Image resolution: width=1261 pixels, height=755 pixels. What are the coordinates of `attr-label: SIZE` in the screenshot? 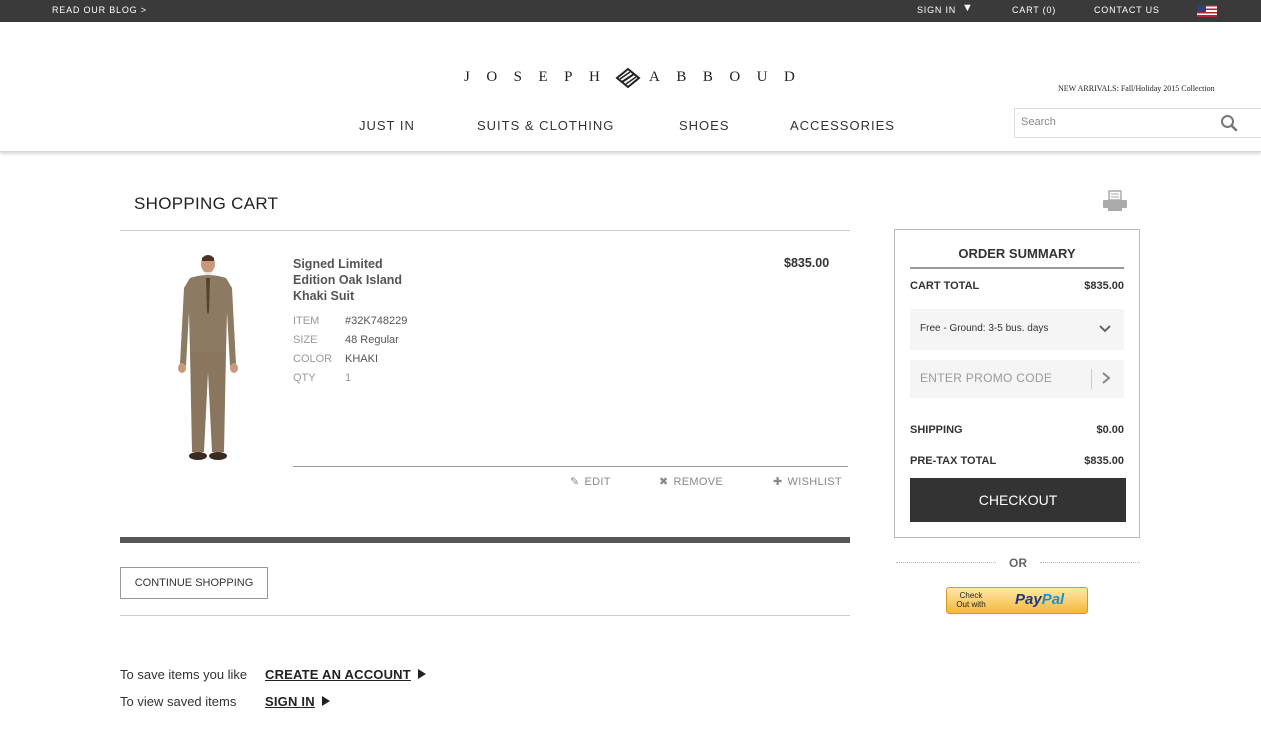 It's located at (305, 340).